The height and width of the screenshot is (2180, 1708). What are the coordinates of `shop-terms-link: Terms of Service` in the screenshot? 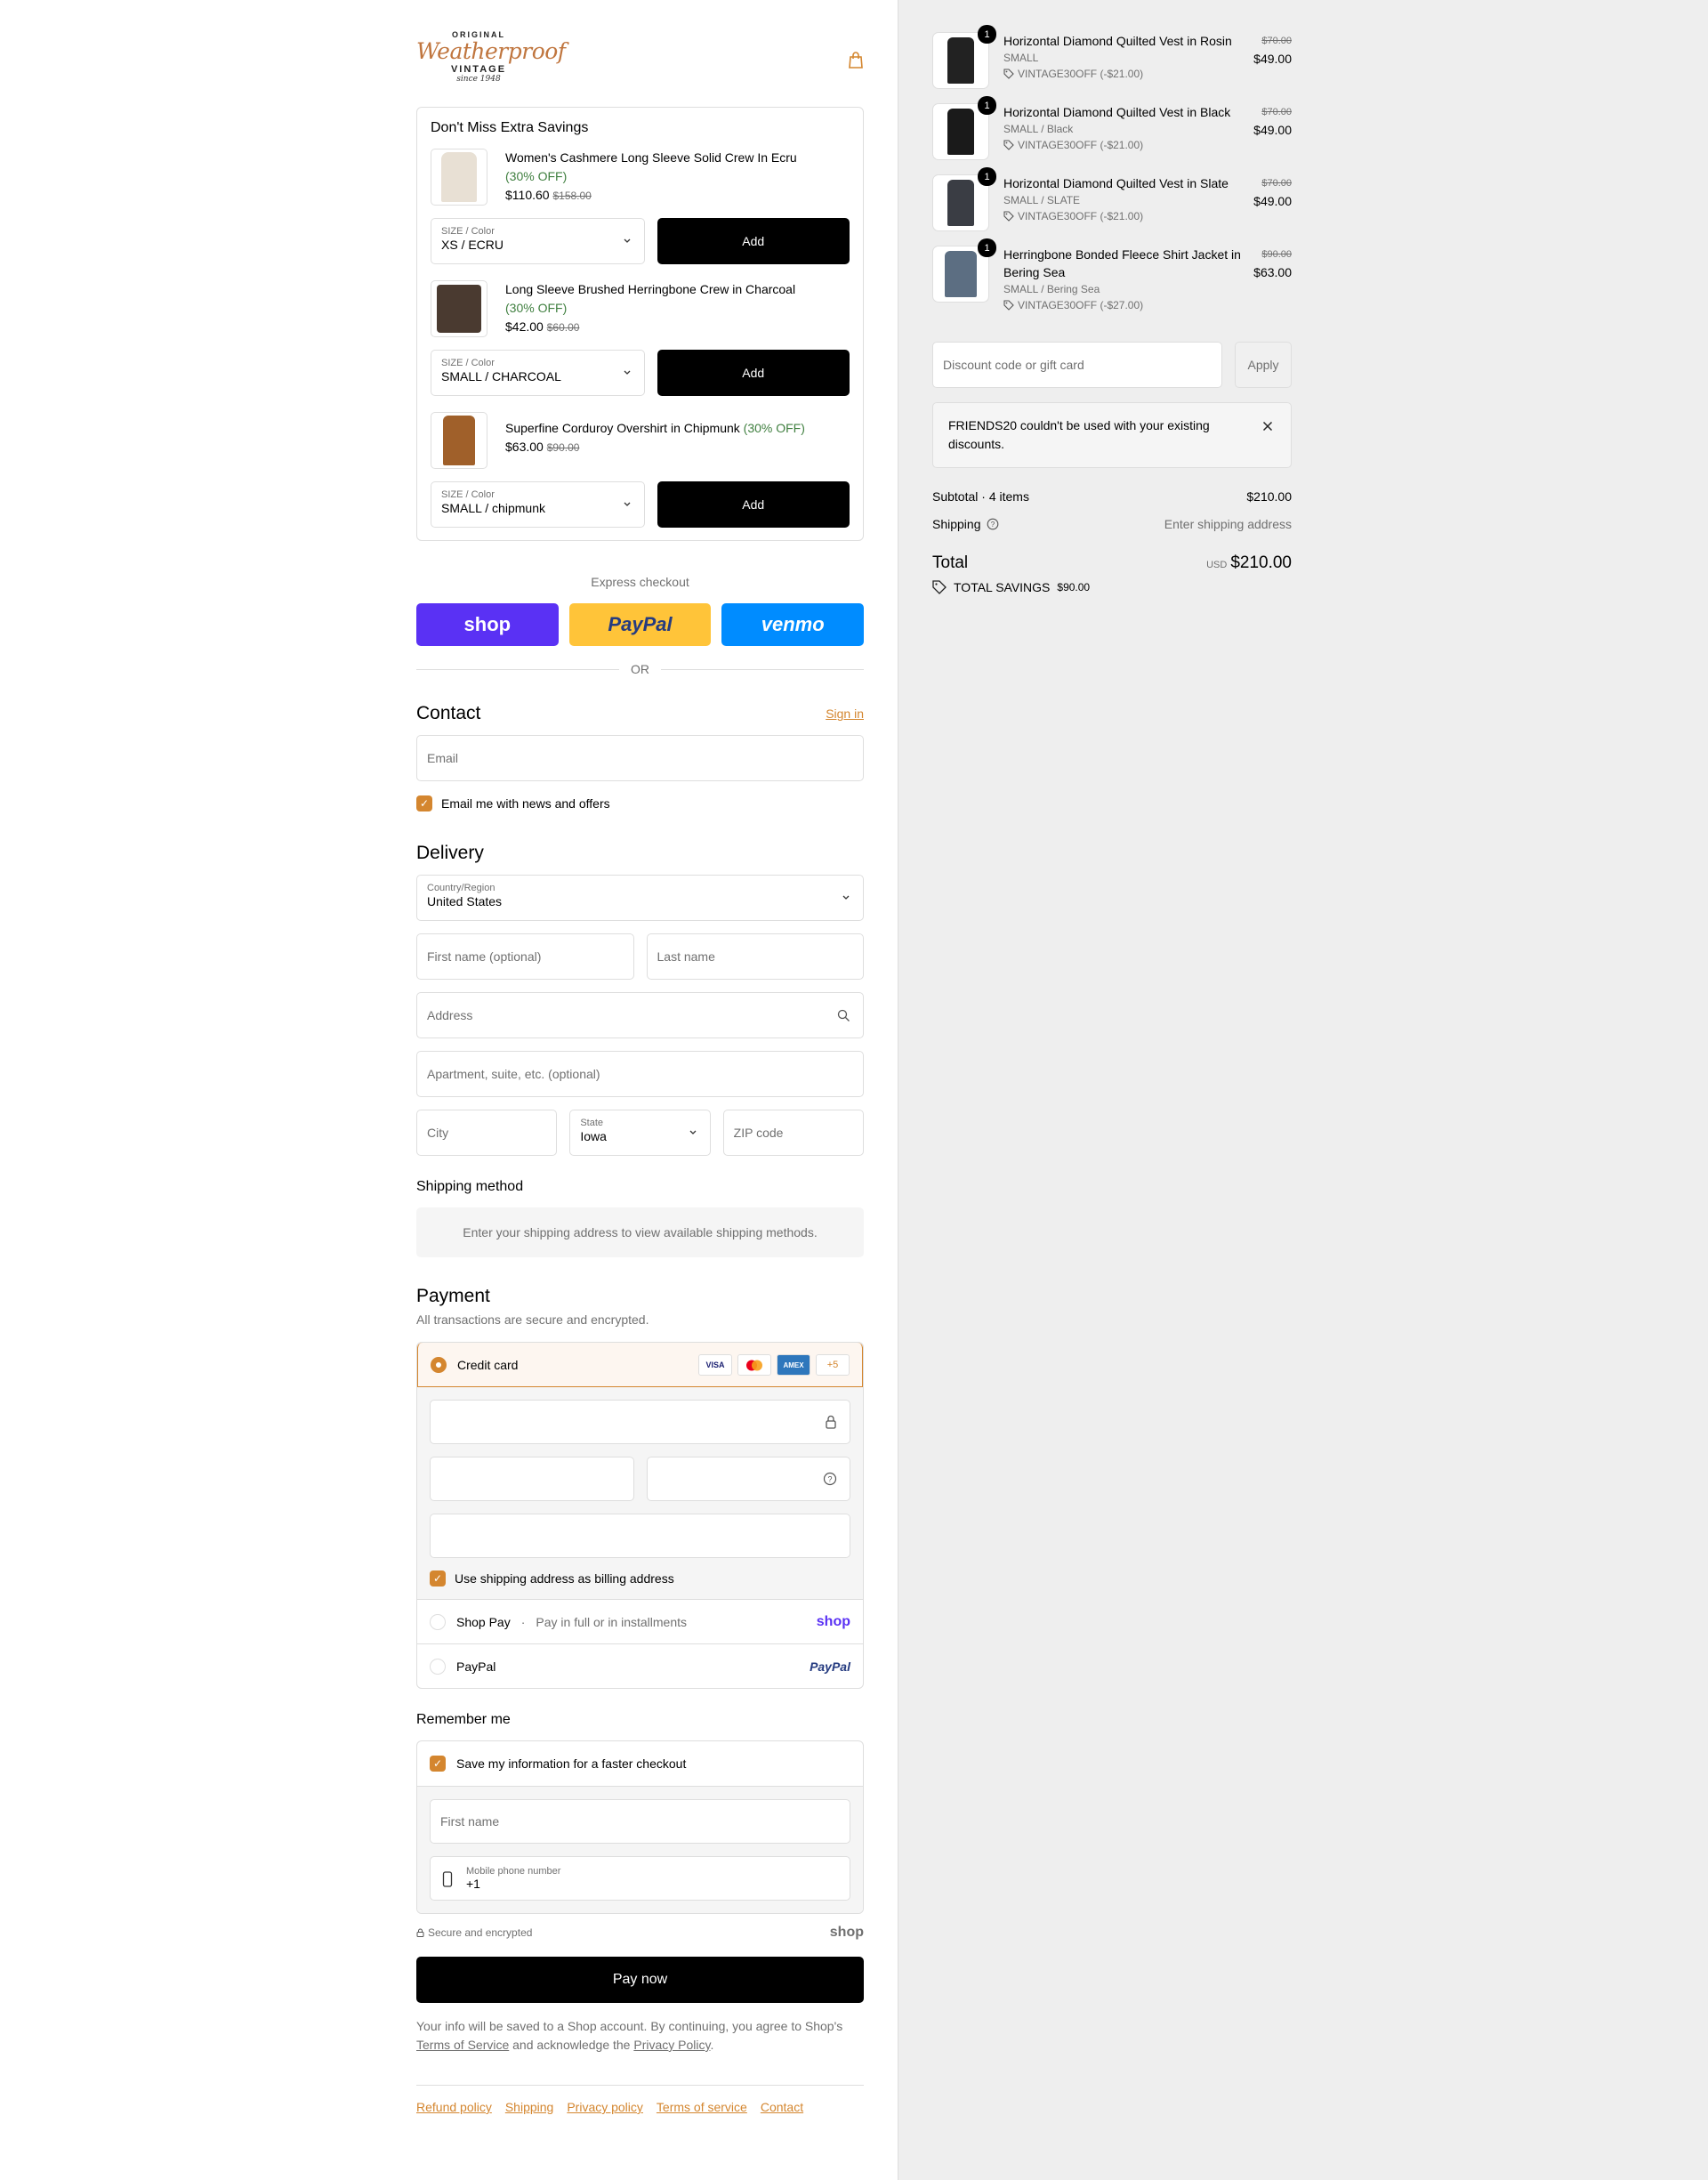 It's located at (462, 2045).